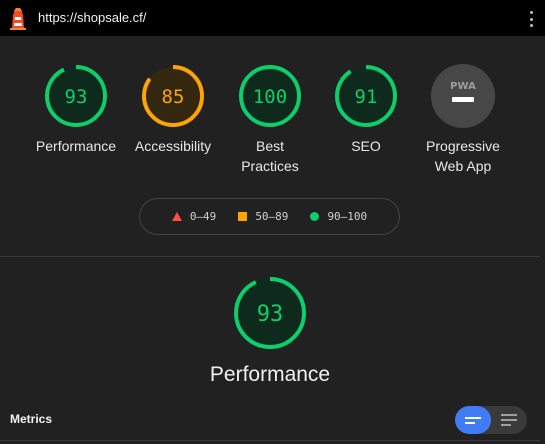 The width and height of the screenshot is (545, 444). I want to click on gauge-score: 91, so click(366, 97).